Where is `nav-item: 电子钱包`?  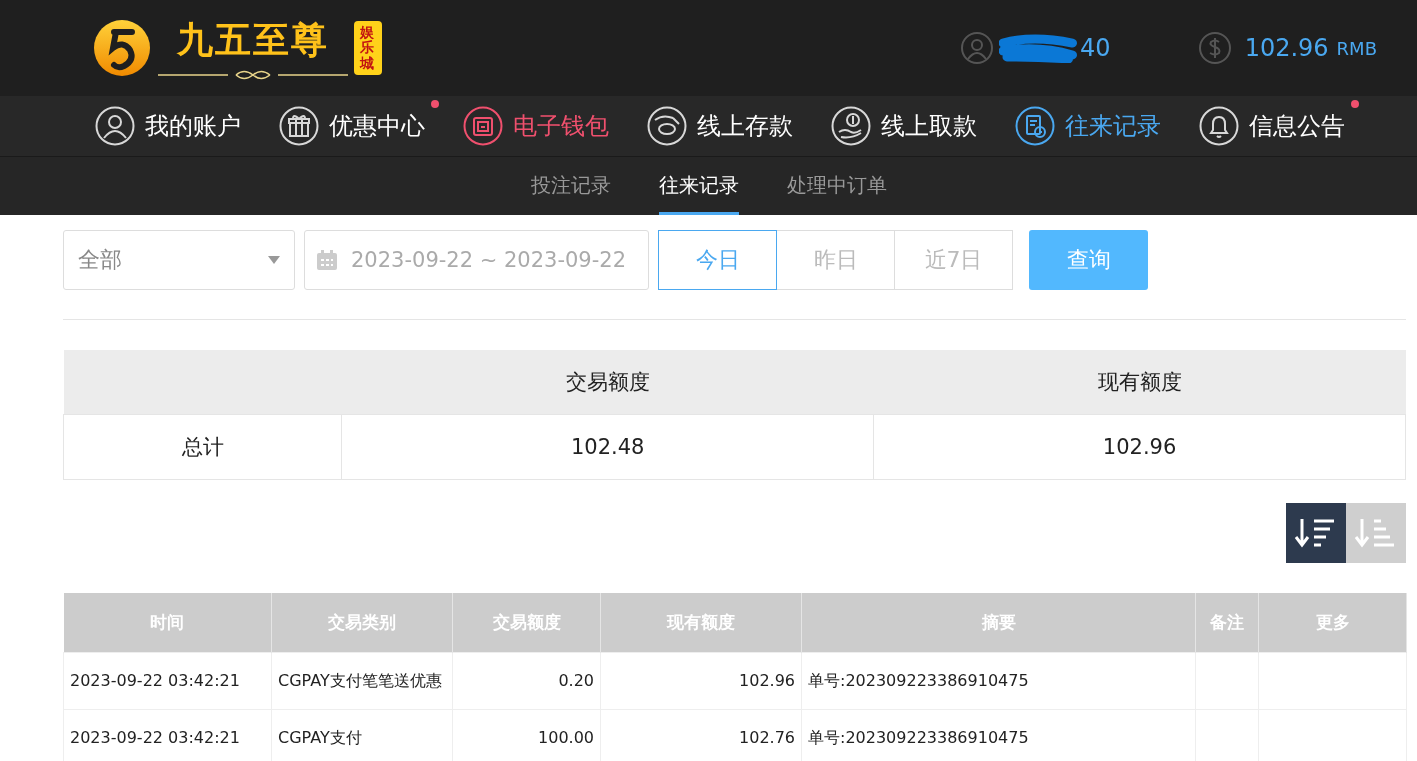
nav-item: 电子钱包 is located at coordinates (536, 126).